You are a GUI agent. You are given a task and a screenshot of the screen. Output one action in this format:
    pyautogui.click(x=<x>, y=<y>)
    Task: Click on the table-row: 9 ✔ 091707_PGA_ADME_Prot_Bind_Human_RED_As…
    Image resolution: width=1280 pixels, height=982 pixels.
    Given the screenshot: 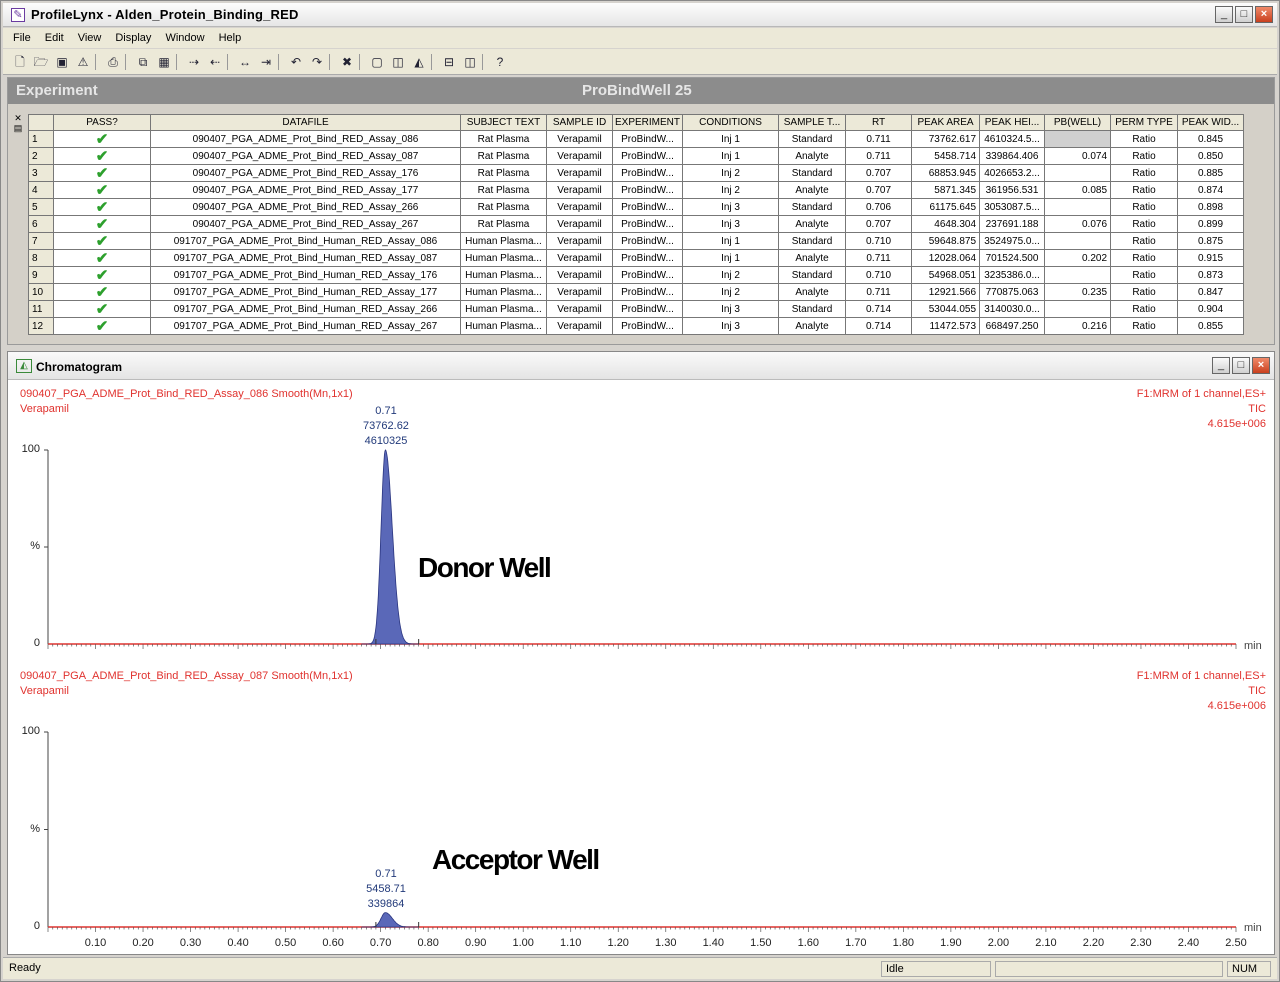 What is the action you would take?
    pyautogui.click(x=636, y=275)
    